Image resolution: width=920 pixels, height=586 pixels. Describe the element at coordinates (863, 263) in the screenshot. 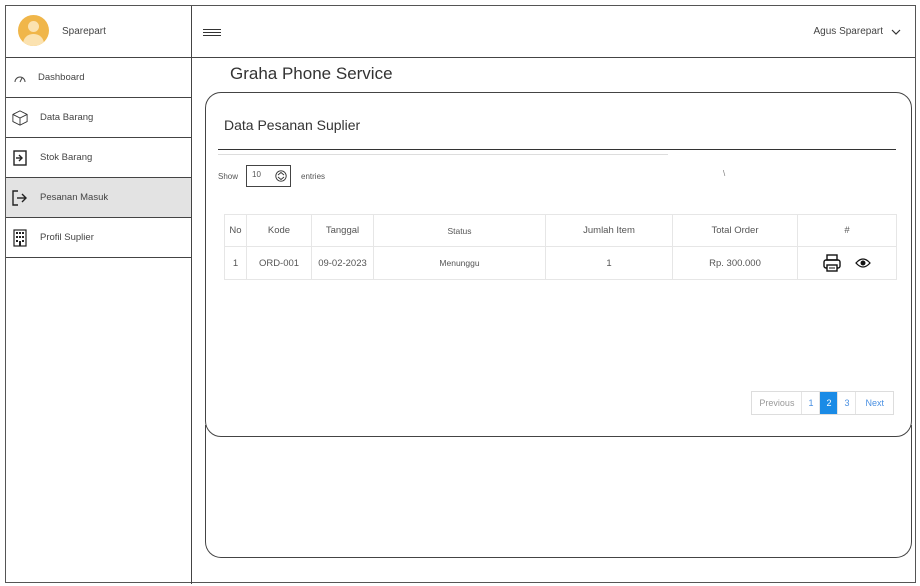

I see `eye-icon` at that location.